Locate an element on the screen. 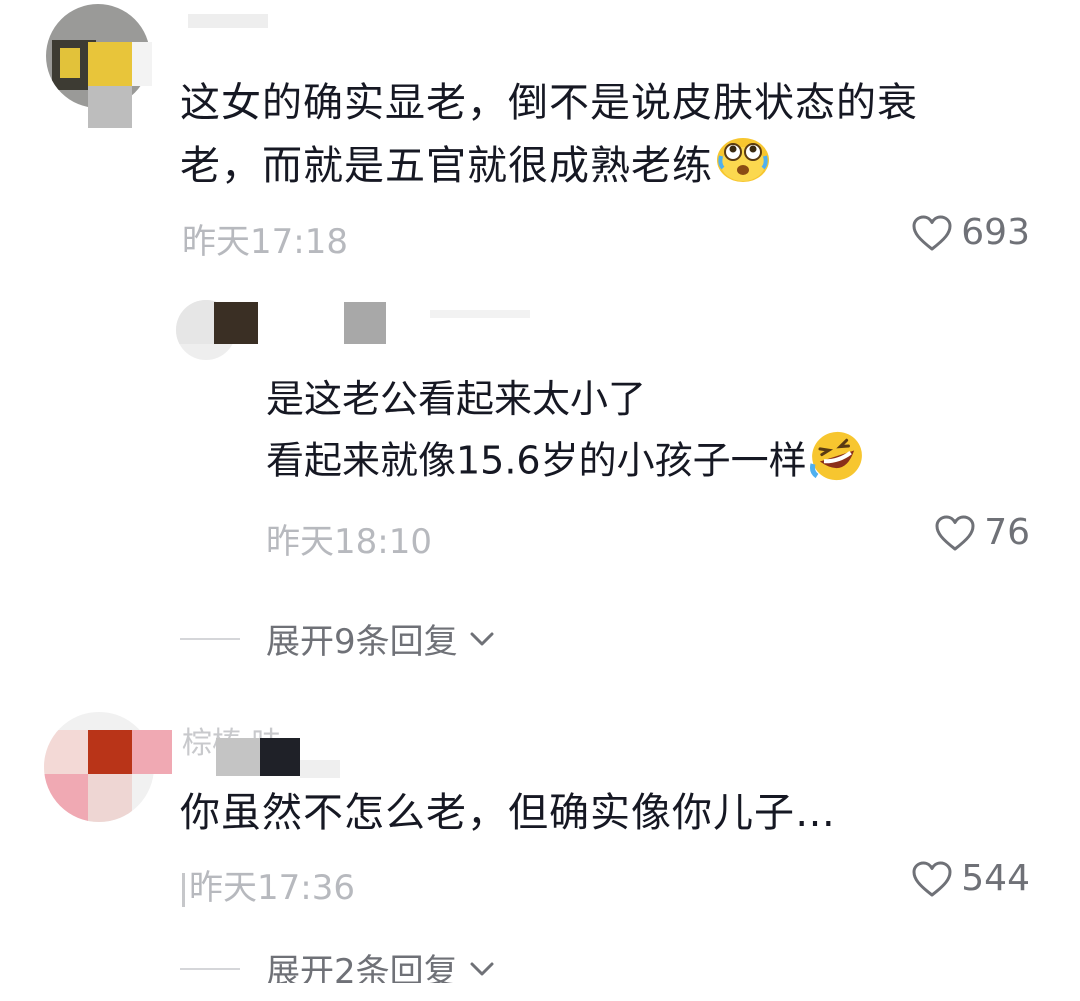  bottom-edge is located at coordinates (540, 992).